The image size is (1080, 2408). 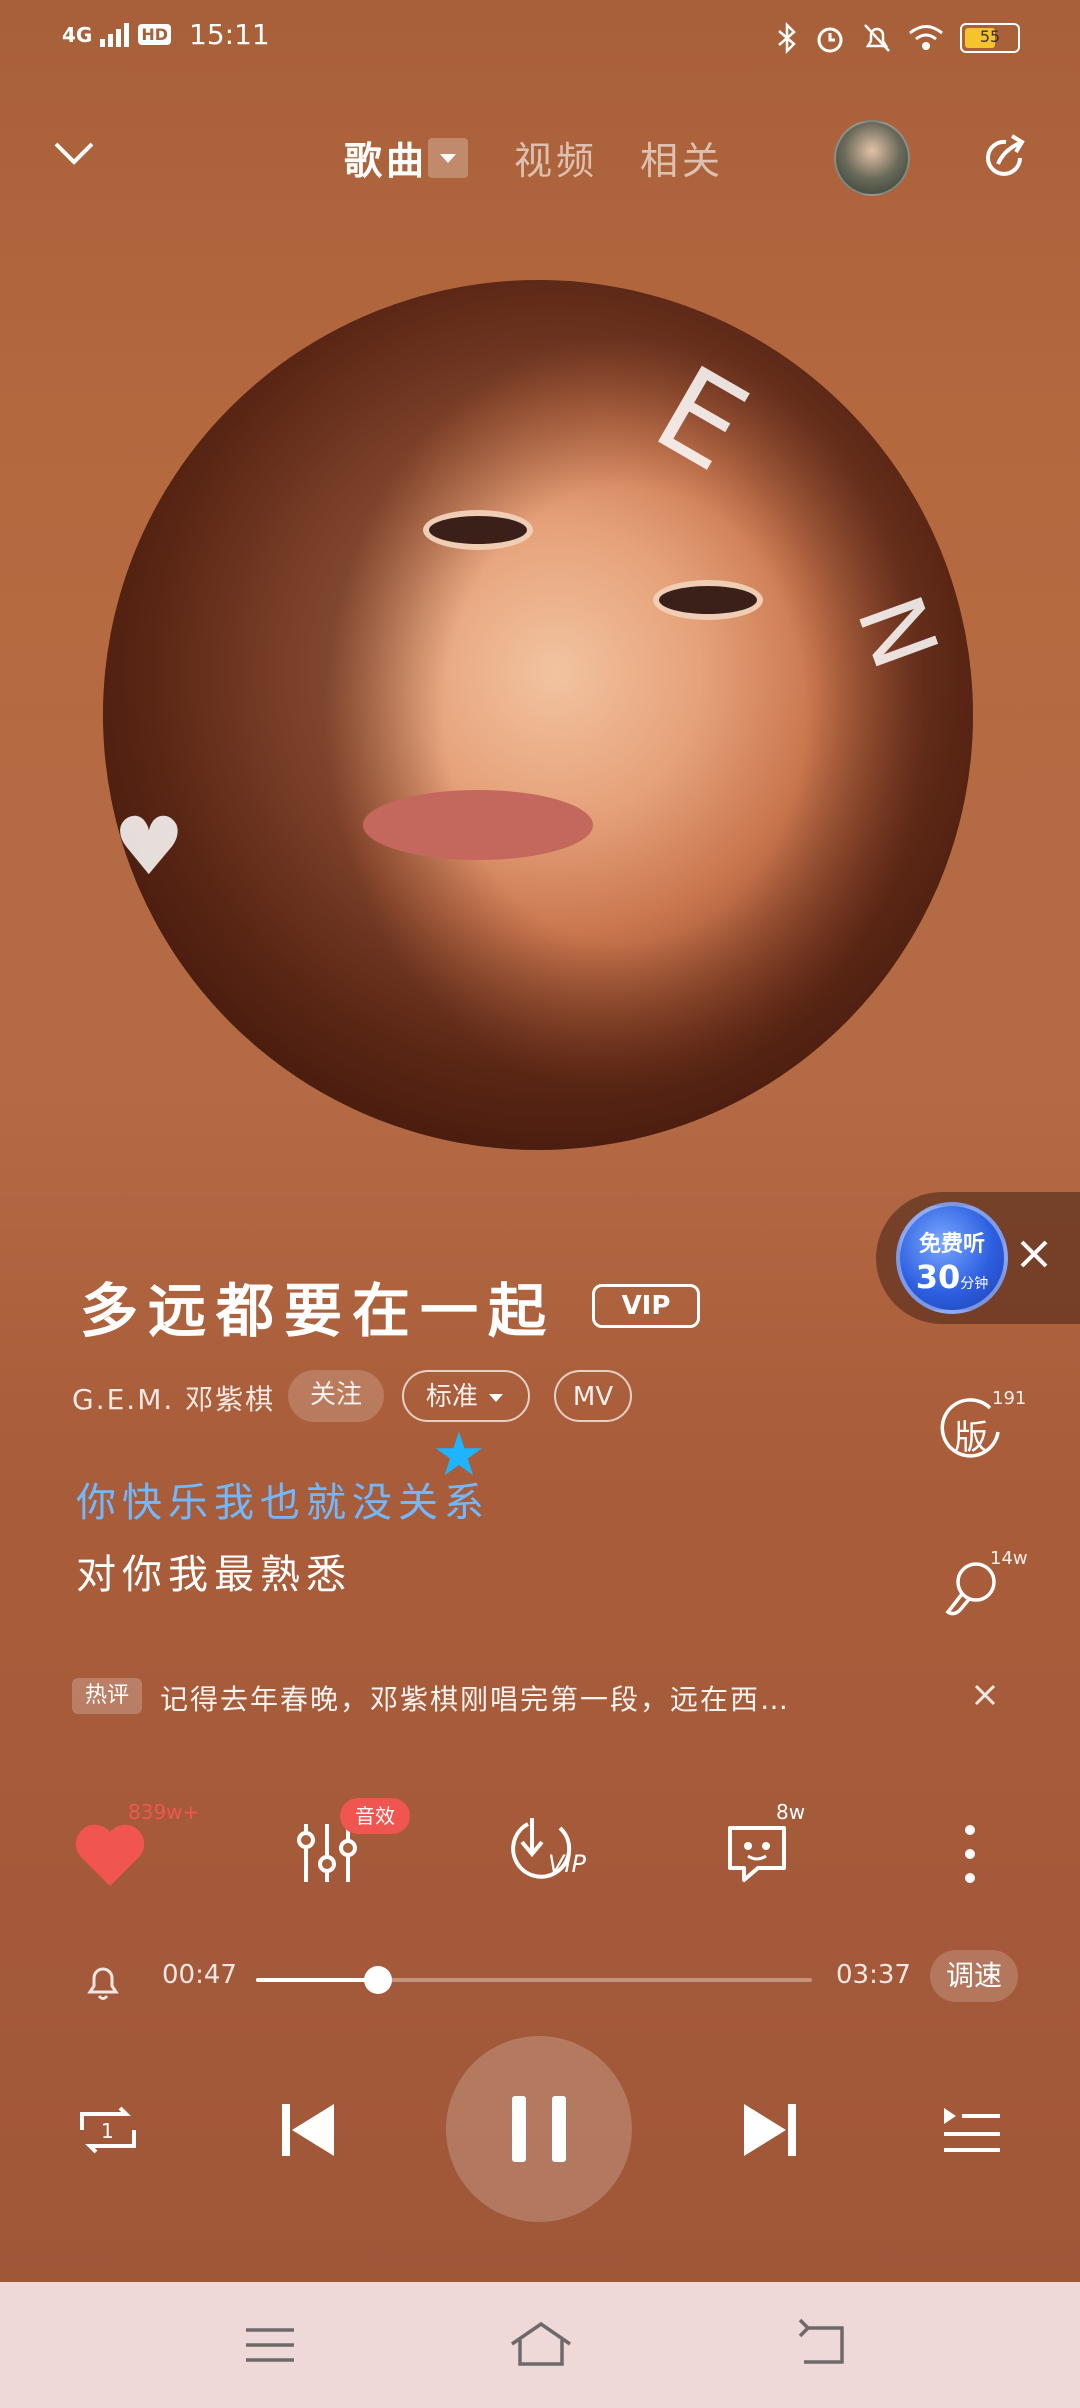 What do you see at coordinates (972, 2130) in the screenshot?
I see `playlist-icon` at bounding box center [972, 2130].